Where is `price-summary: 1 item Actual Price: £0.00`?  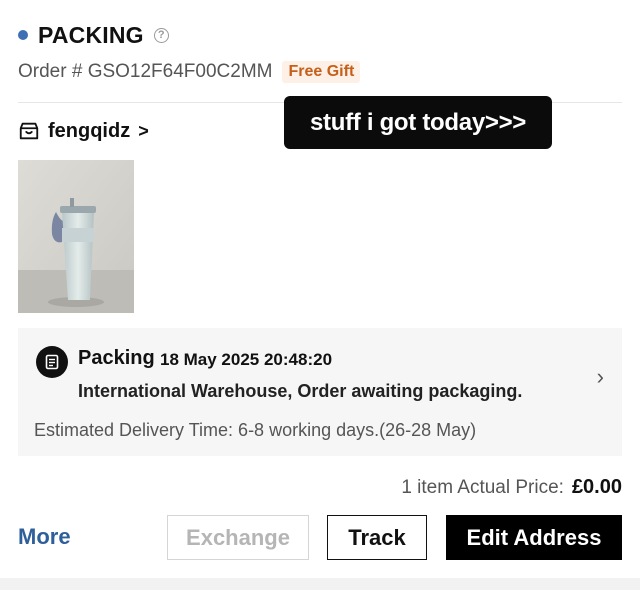 price-summary: 1 item Actual Price: £0.00 is located at coordinates (511, 489).